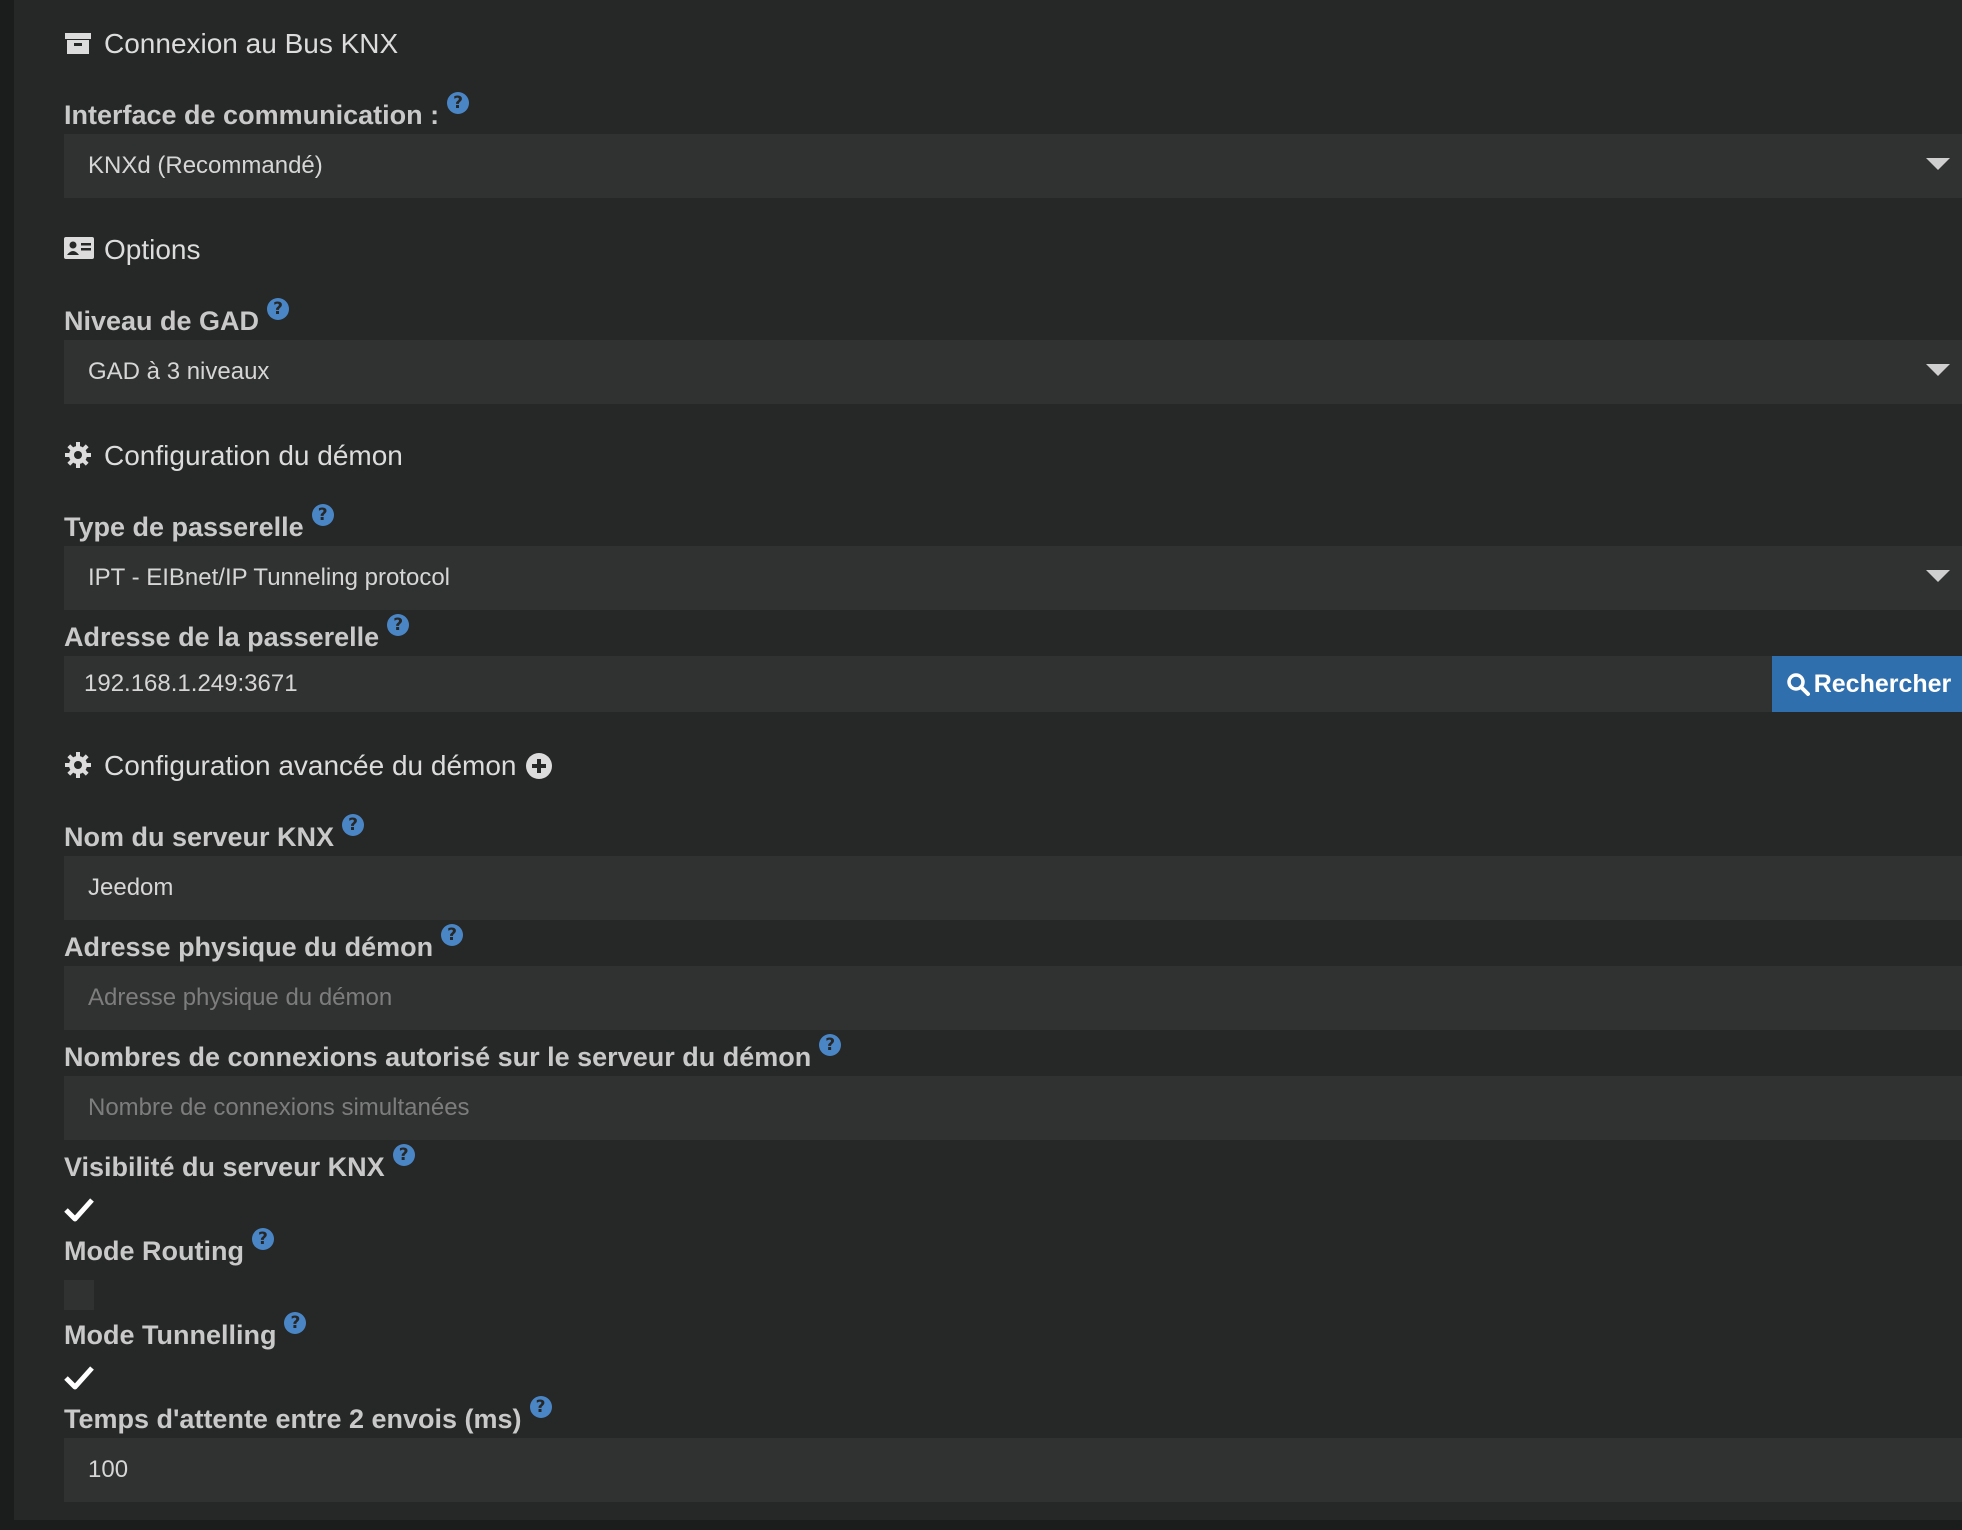 Image resolution: width=1962 pixels, height=1530 pixels. Describe the element at coordinates (1798, 684) in the screenshot. I see `search-icon` at that location.